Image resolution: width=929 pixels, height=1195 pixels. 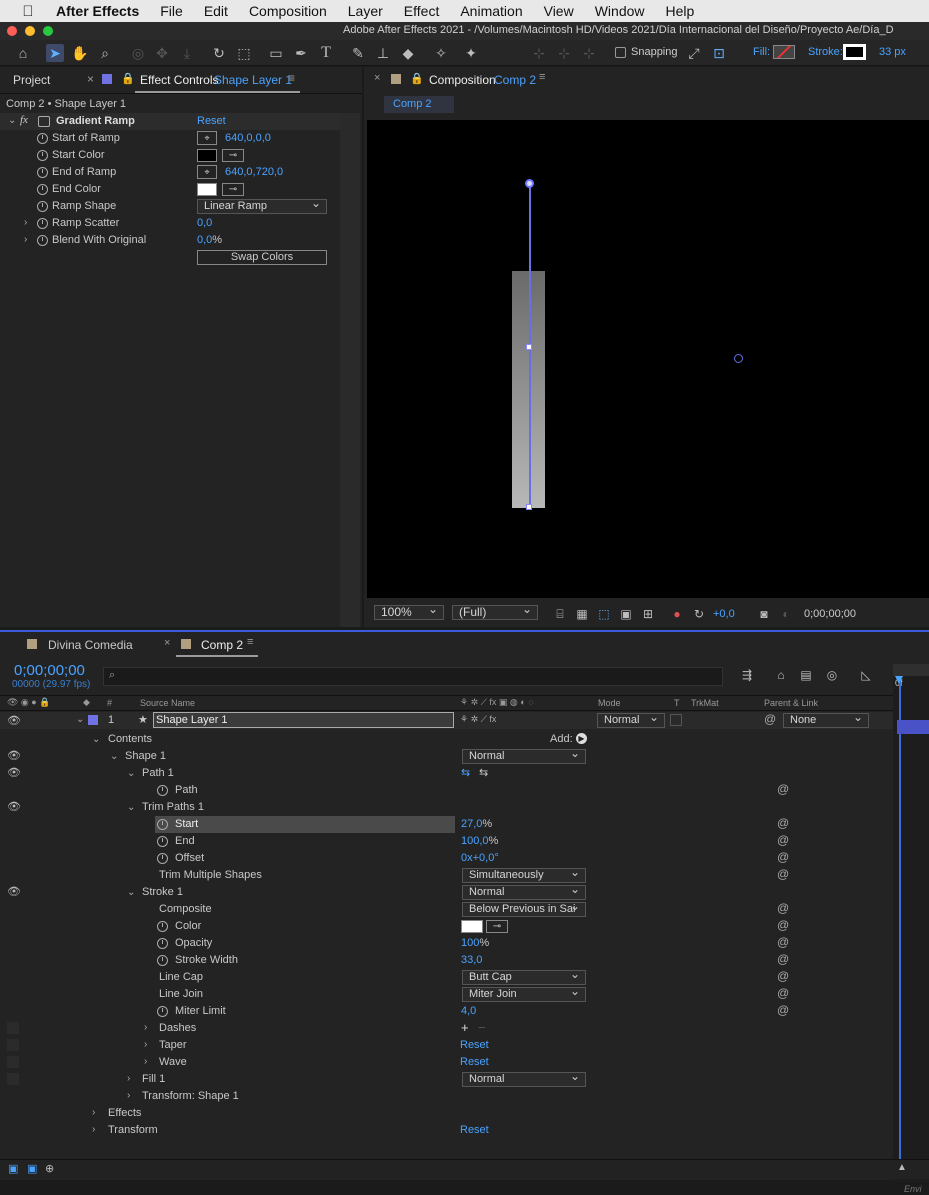 I want to click on ramp-shape-dropdown: Linear Ramp, so click(x=262, y=205).